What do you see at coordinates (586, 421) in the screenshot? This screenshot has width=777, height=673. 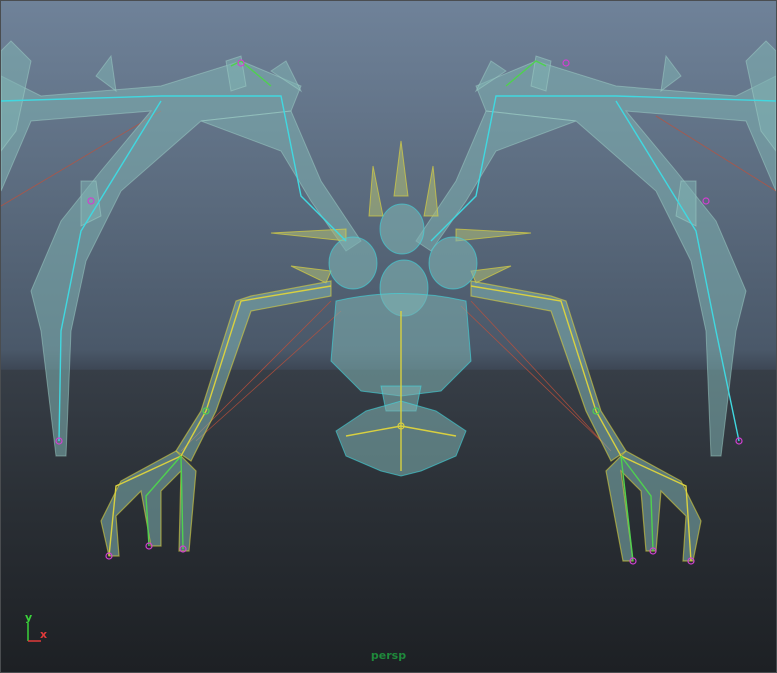 I see `right-arm` at bounding box center [586, 421].